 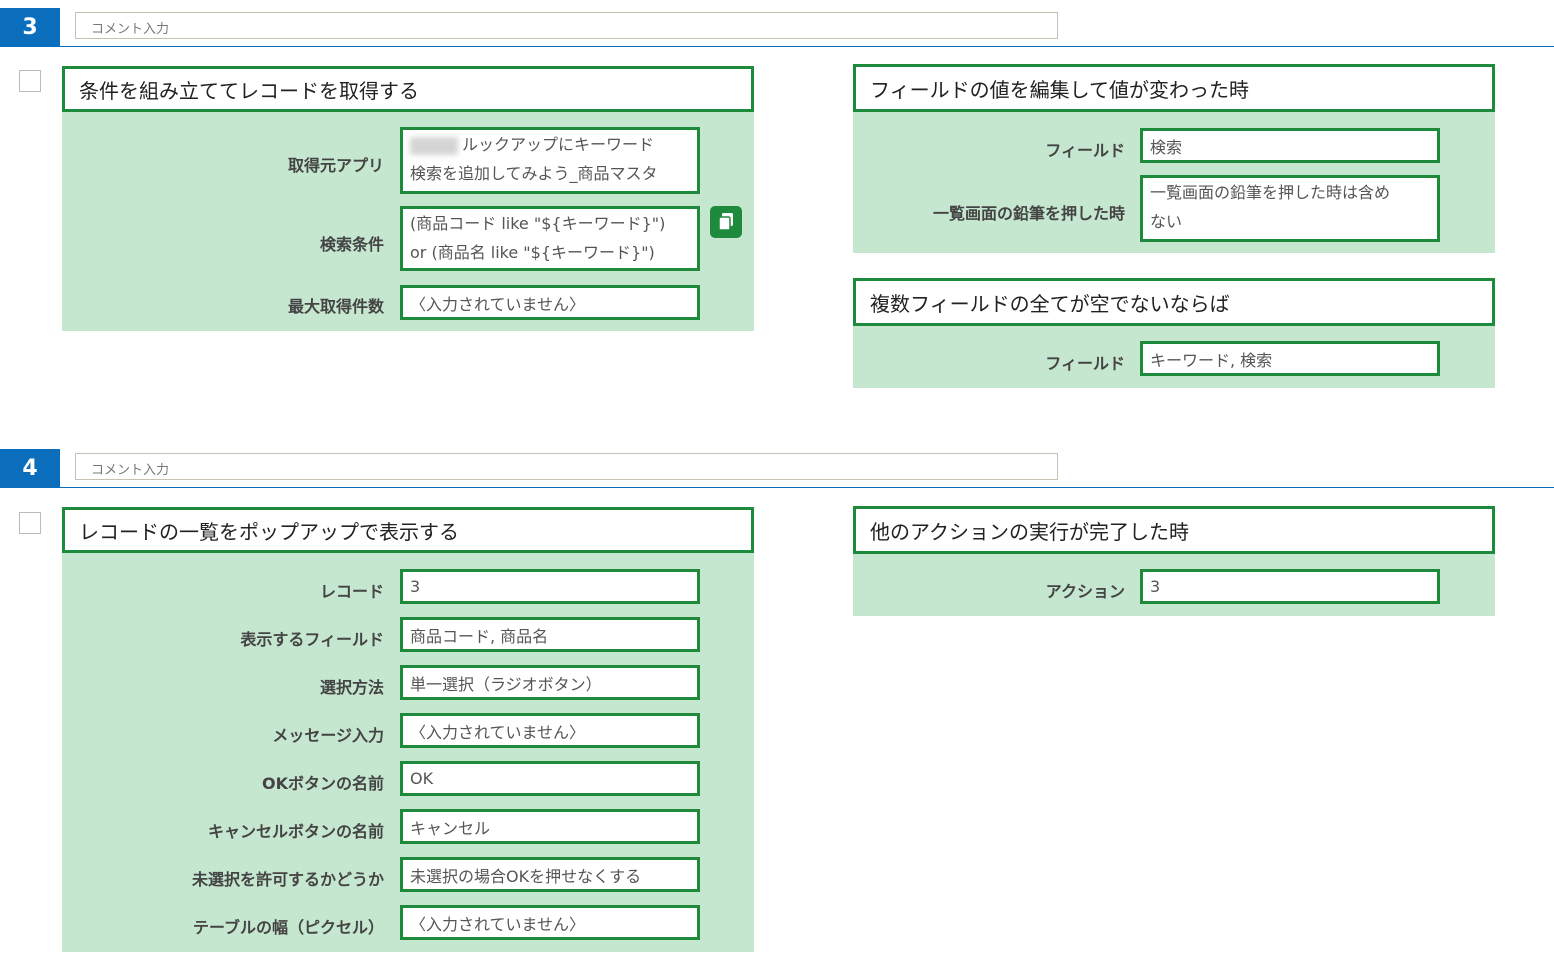 What do you see at coordinates (351, 687) in the screenshot?
I see `field-label: 選択方法` at bounding box center [351, 687].